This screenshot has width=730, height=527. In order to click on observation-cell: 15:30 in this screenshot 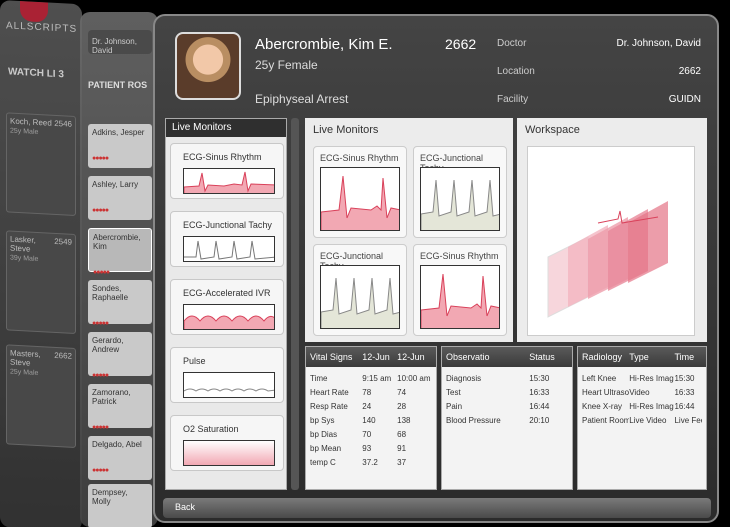, I will do `click(539, 378)`.